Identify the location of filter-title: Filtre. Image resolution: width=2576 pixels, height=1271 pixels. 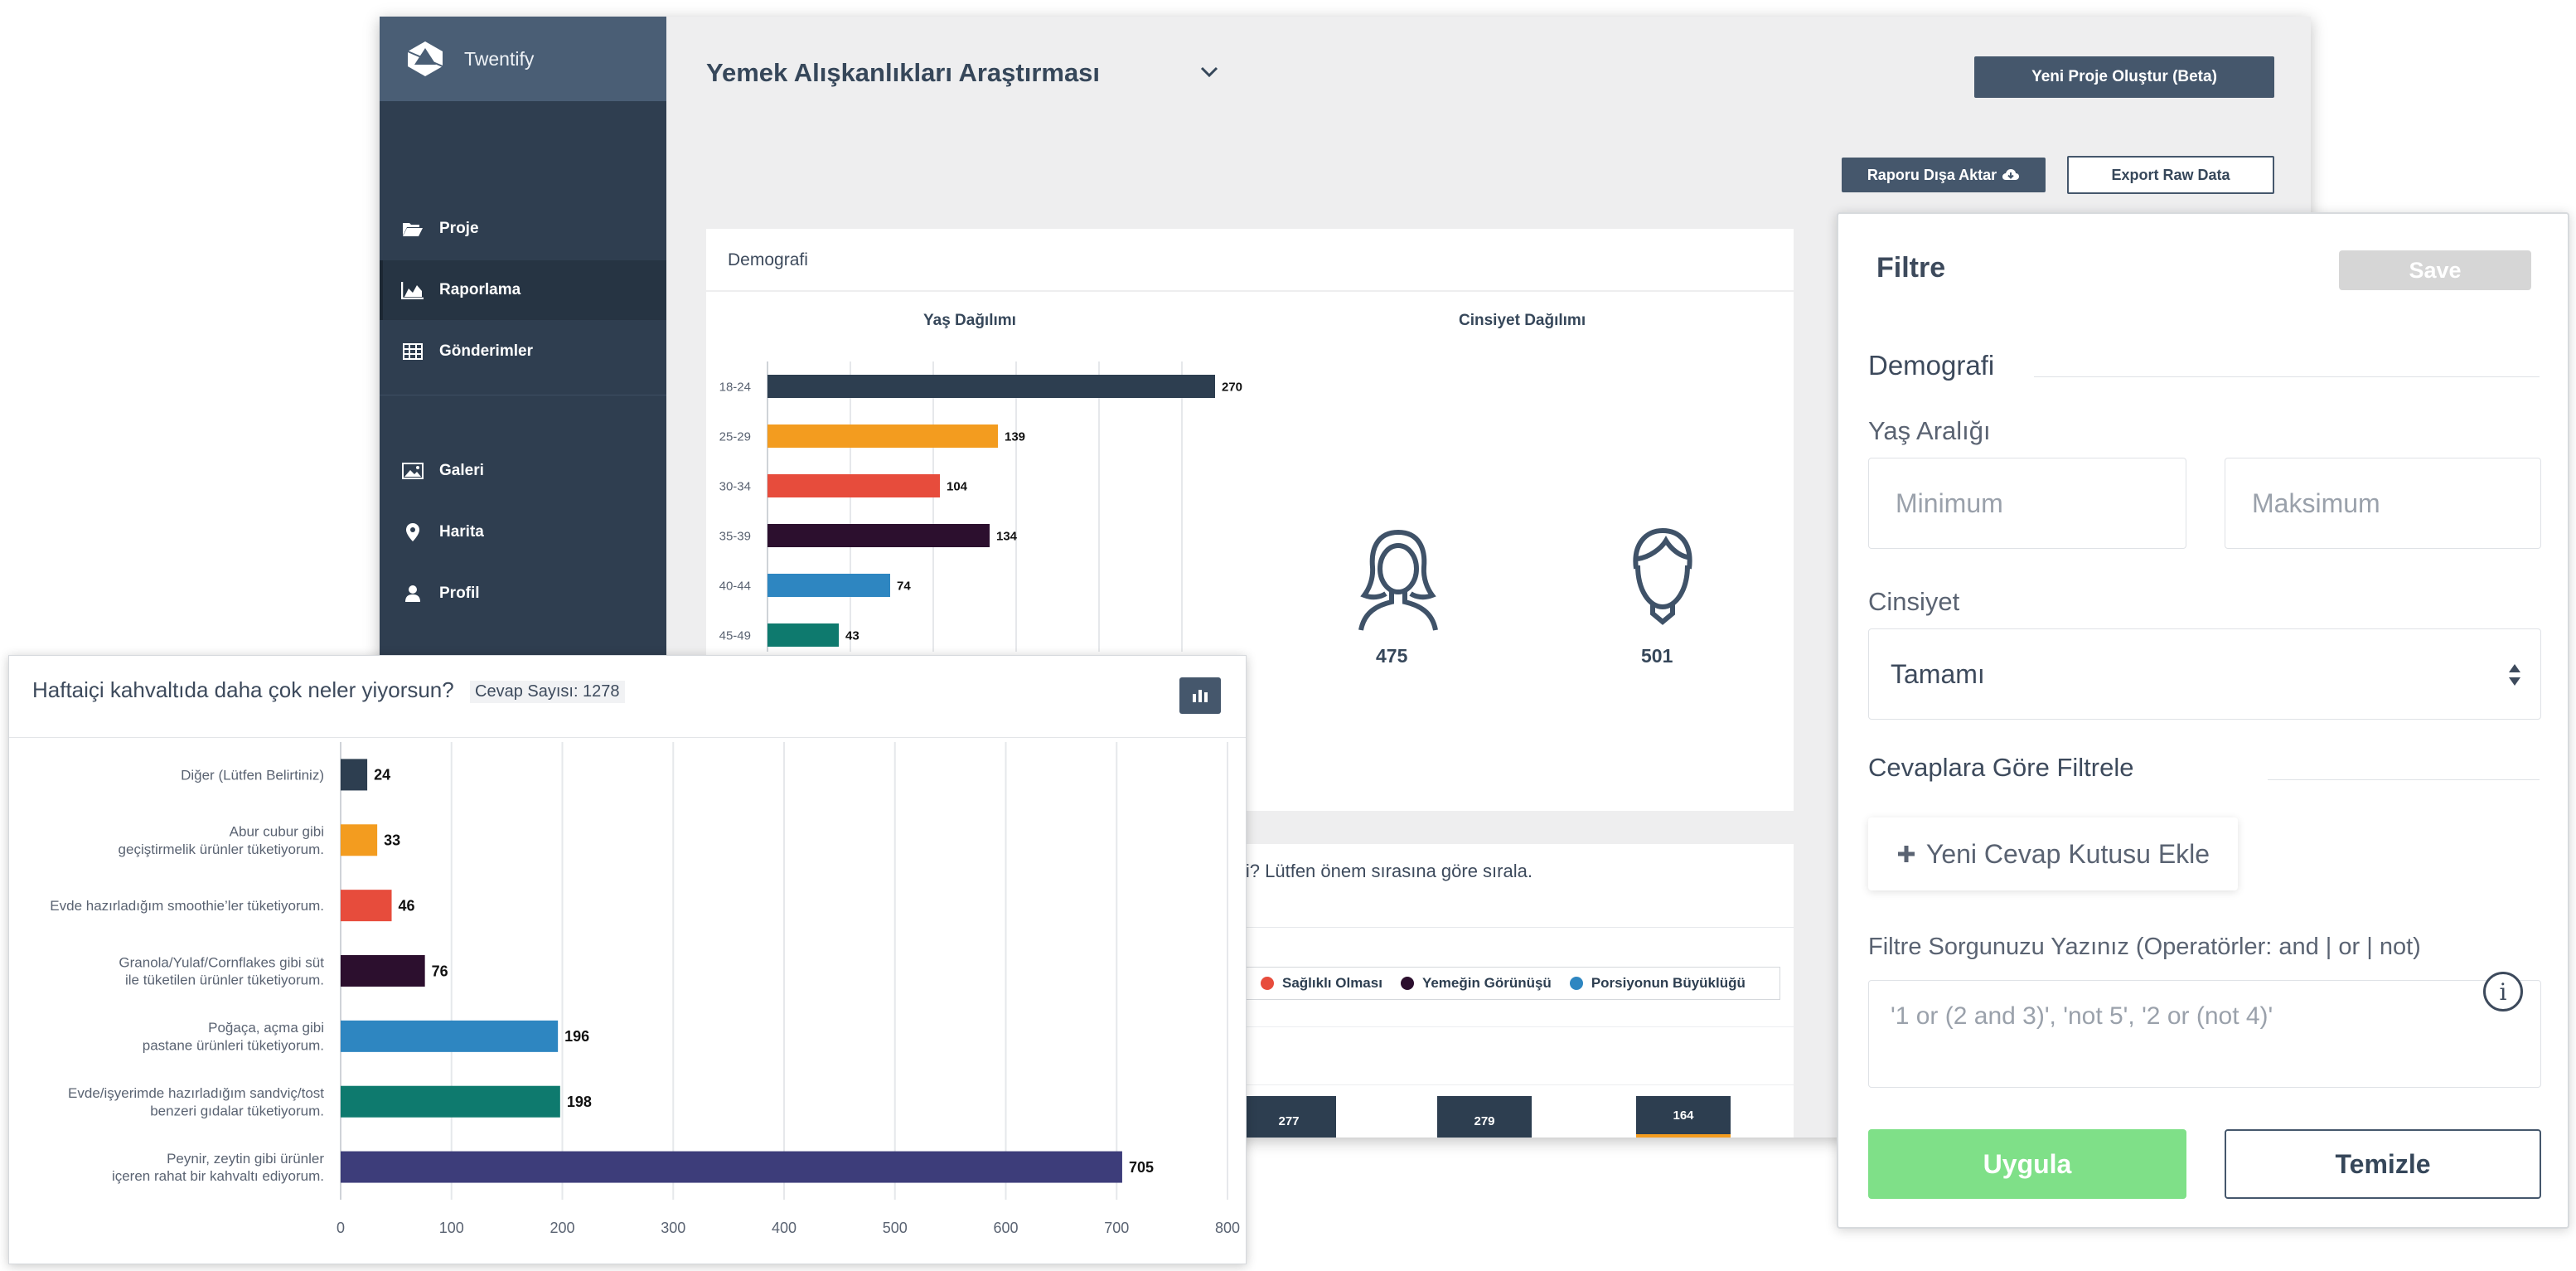
(1911, 268).